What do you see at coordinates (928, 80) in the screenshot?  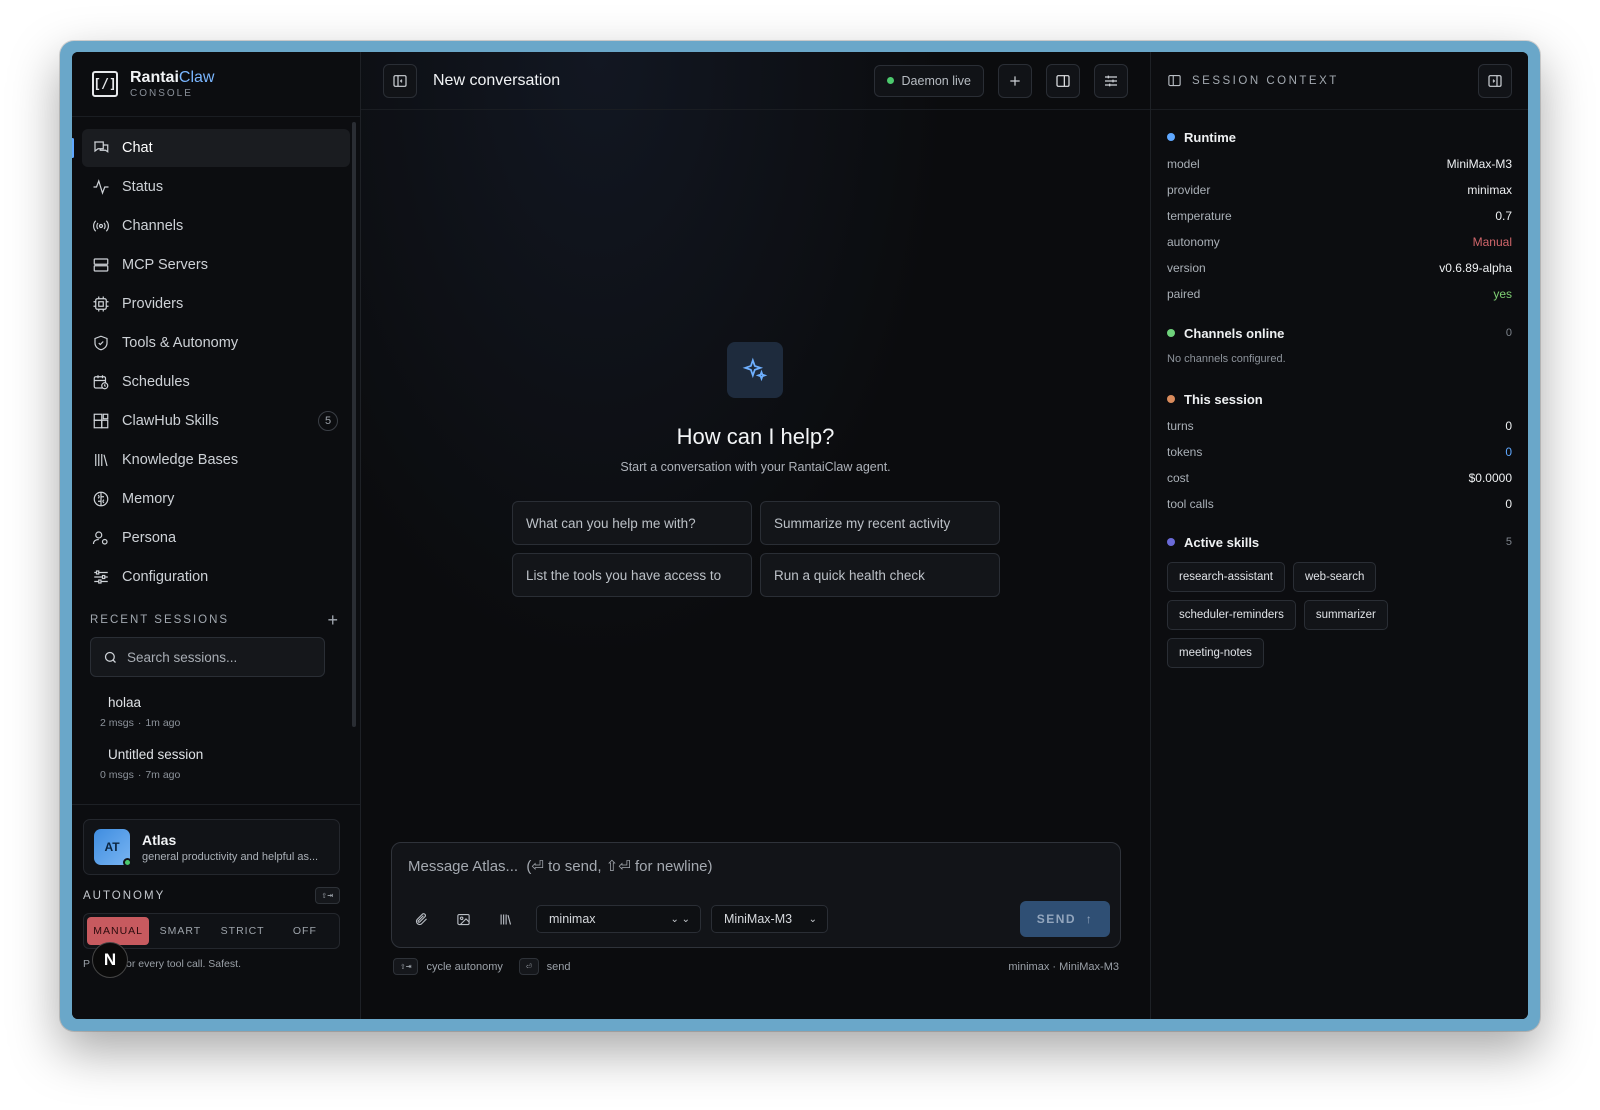 I see `daemon-status: Daemon live` at bounding box center [928, 80].